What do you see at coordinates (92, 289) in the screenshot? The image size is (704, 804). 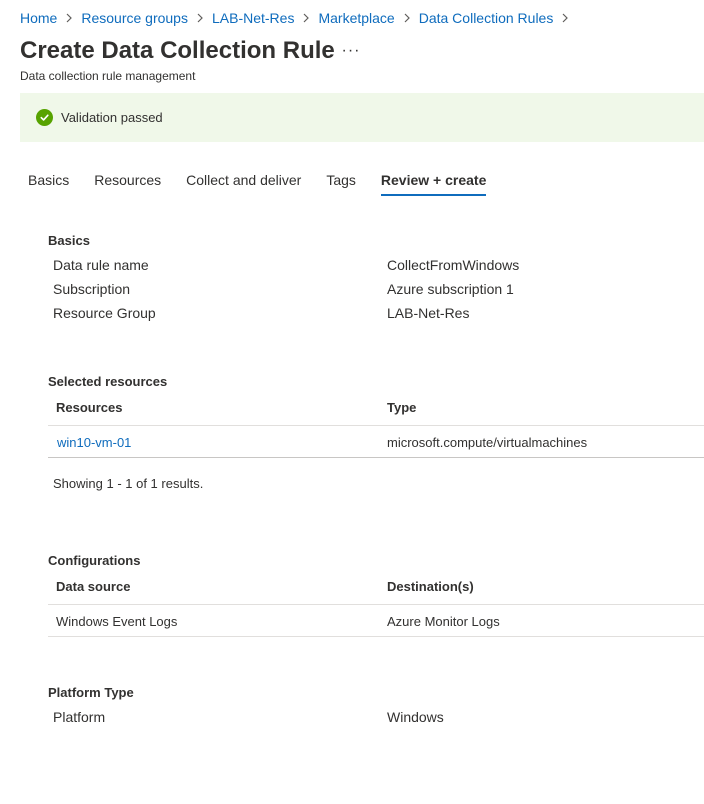 I see `subscription-label: Subscription` at bounding box center [92, 289].